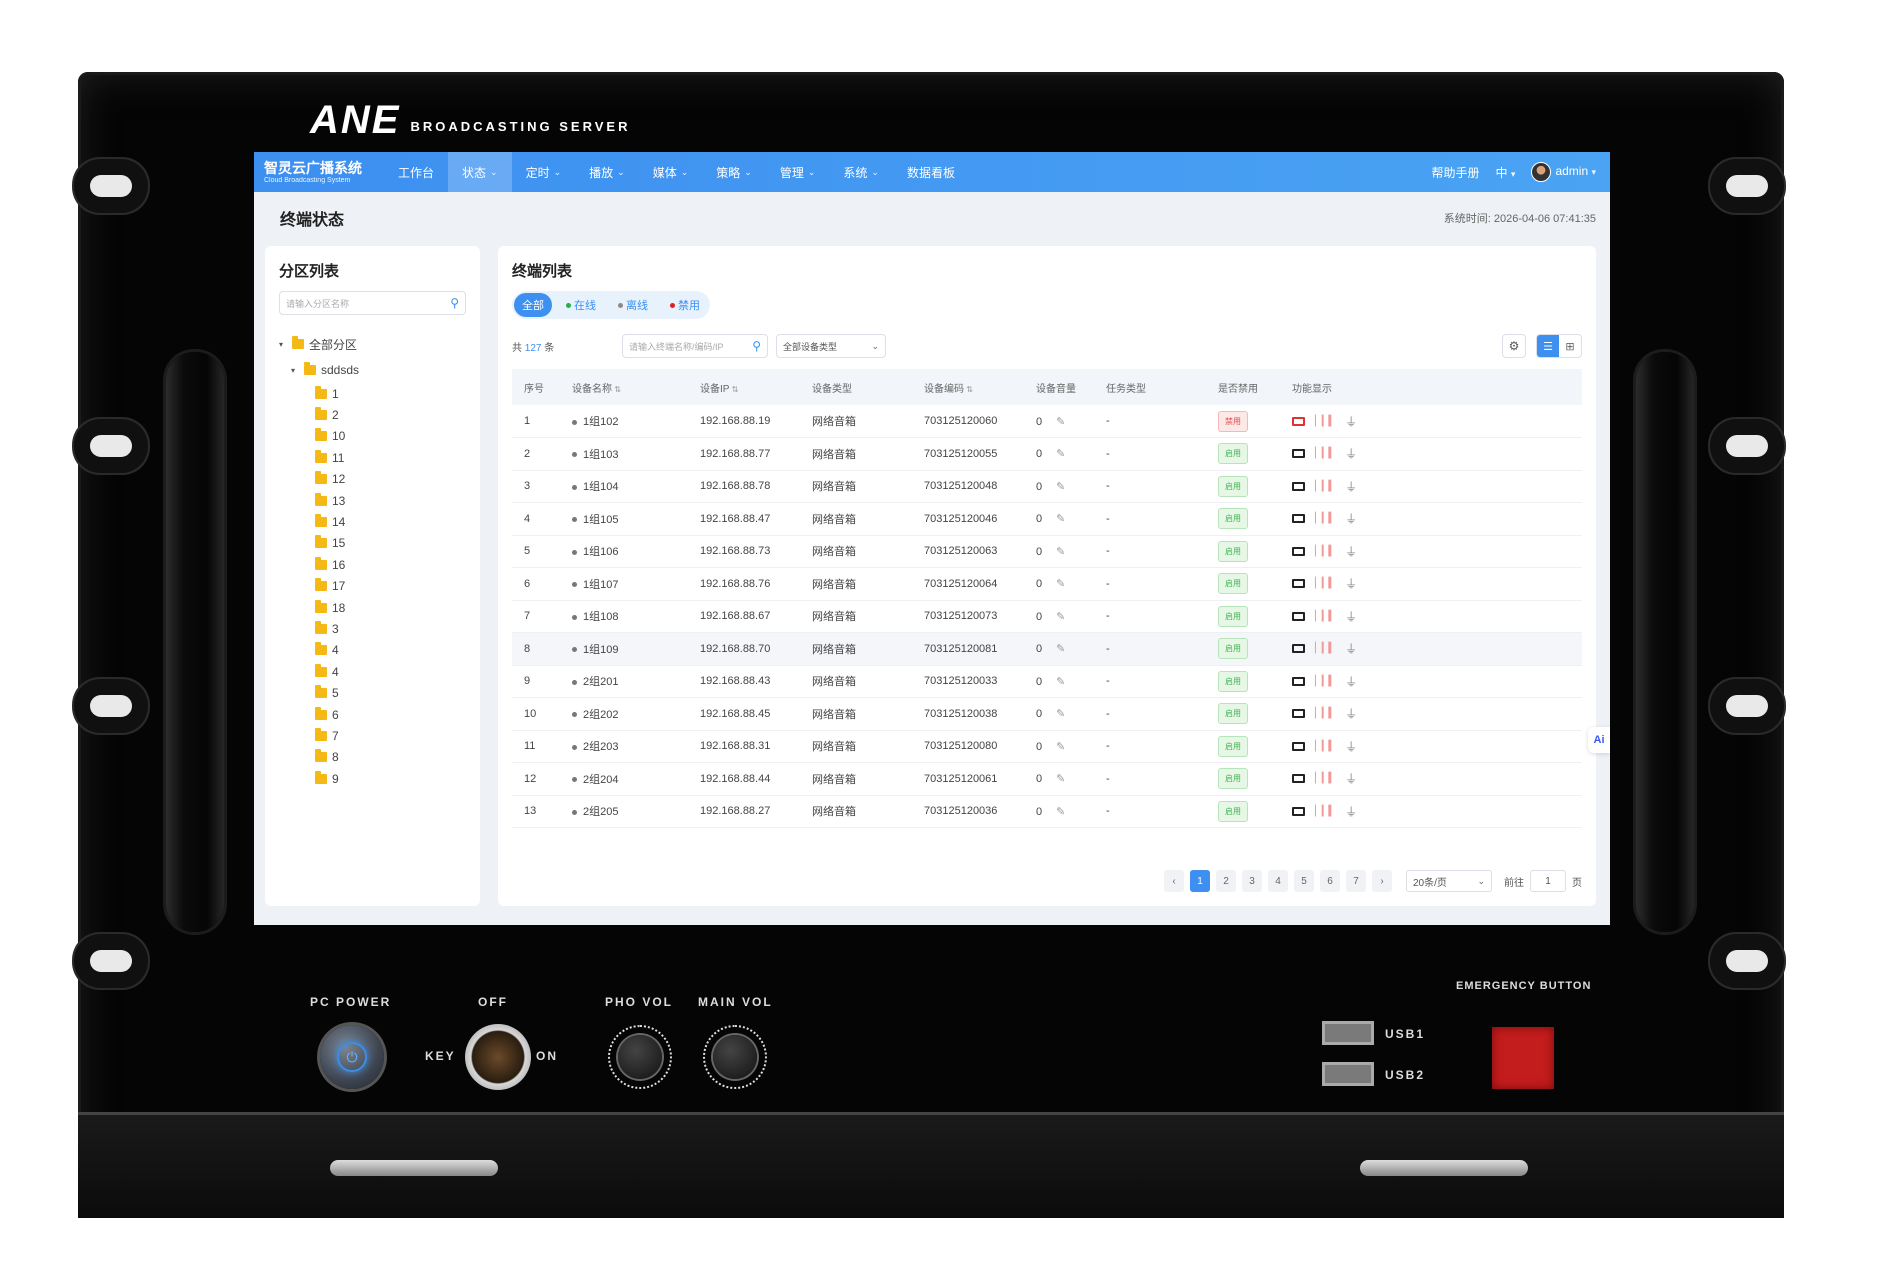  Describe the element at coordinates (1506, 172) in the screenshot. I see `language-switch: 中 ▾` at that location.